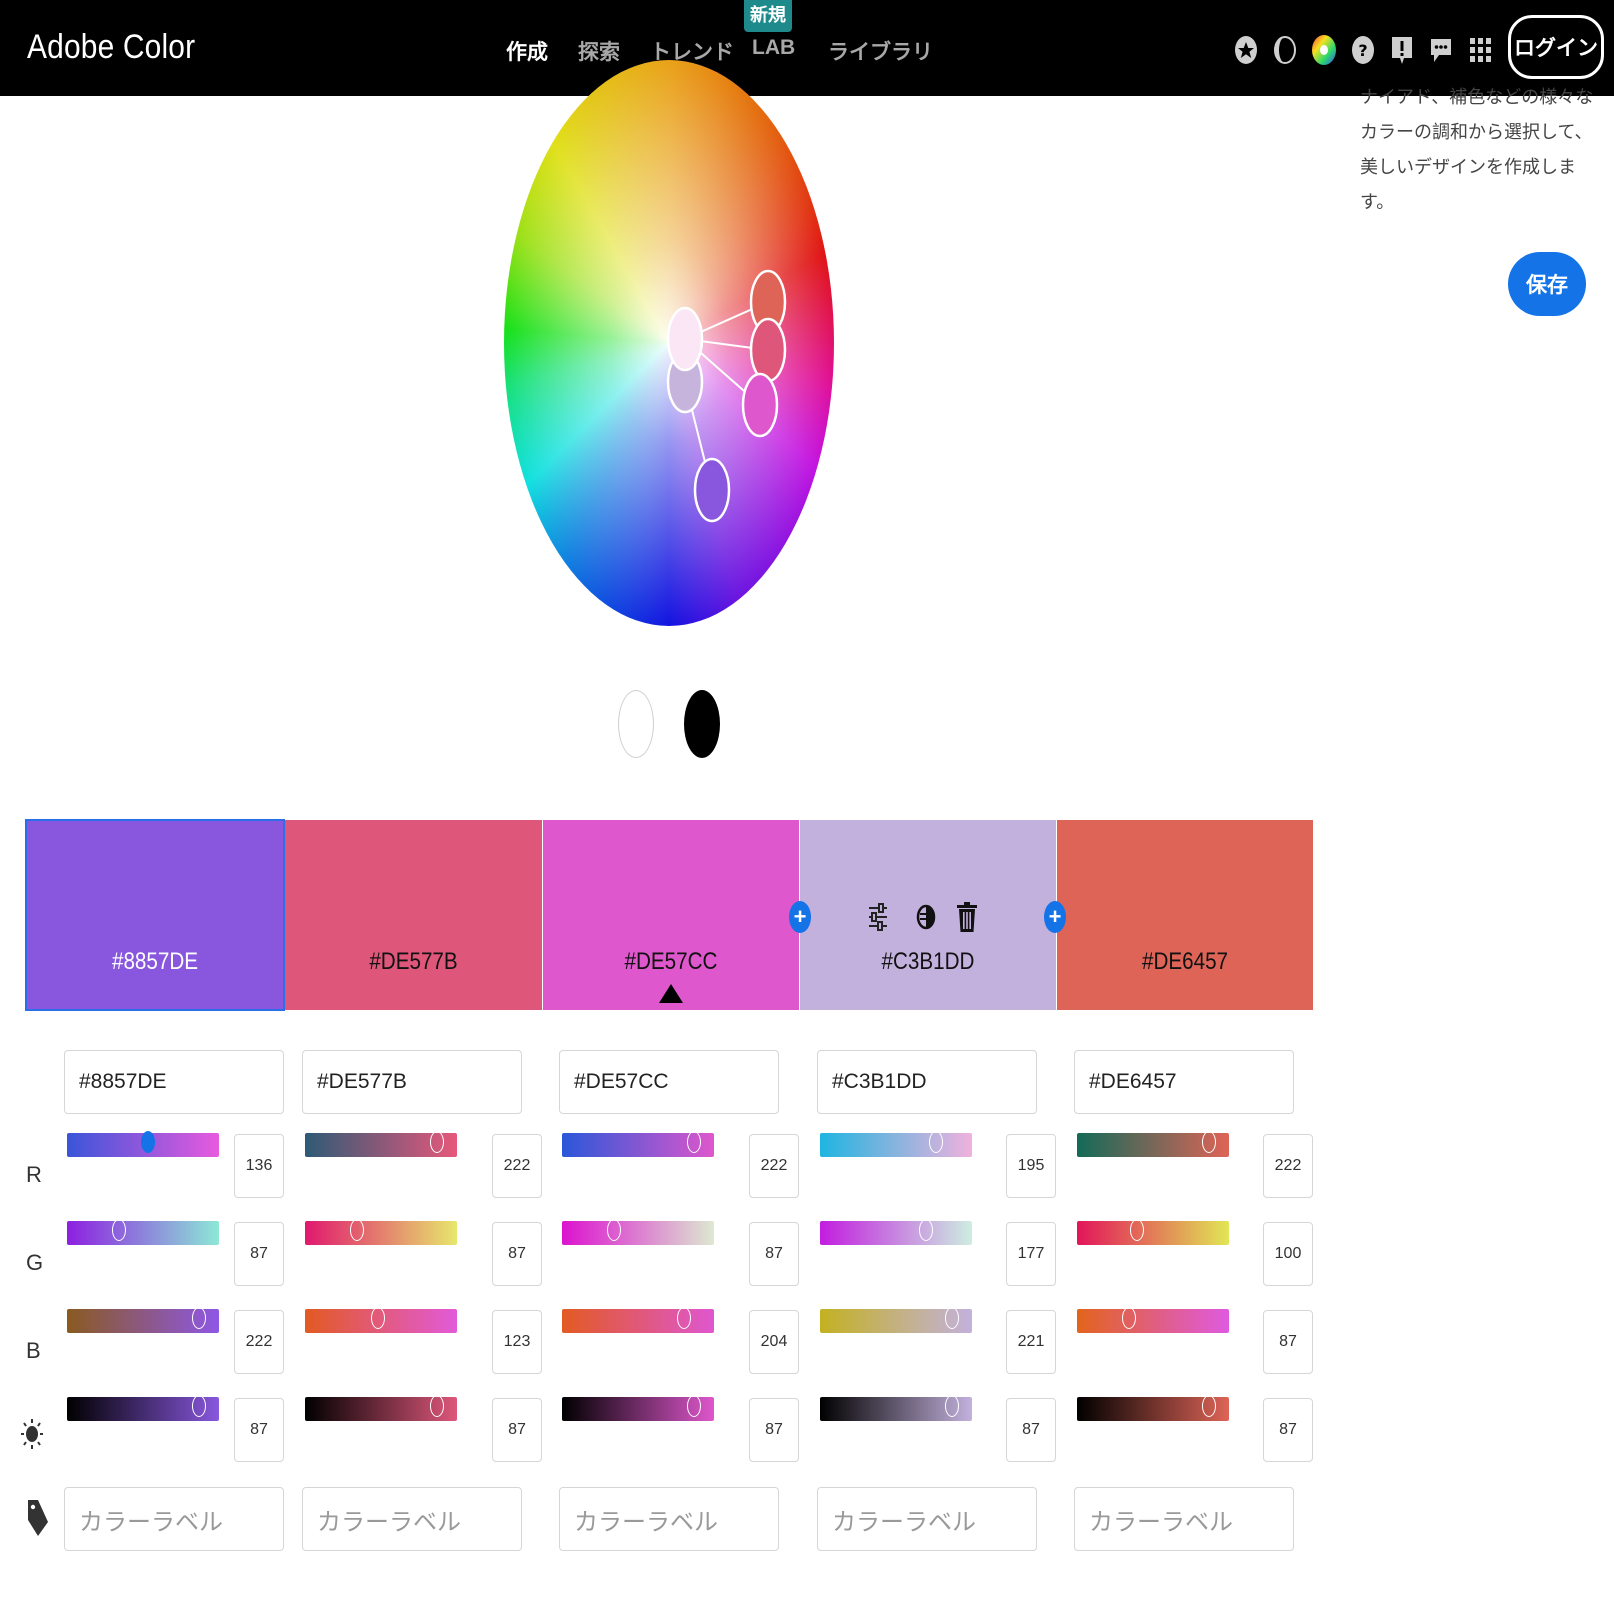  I want to click on color-wheel-icon, so click(1324, 50).